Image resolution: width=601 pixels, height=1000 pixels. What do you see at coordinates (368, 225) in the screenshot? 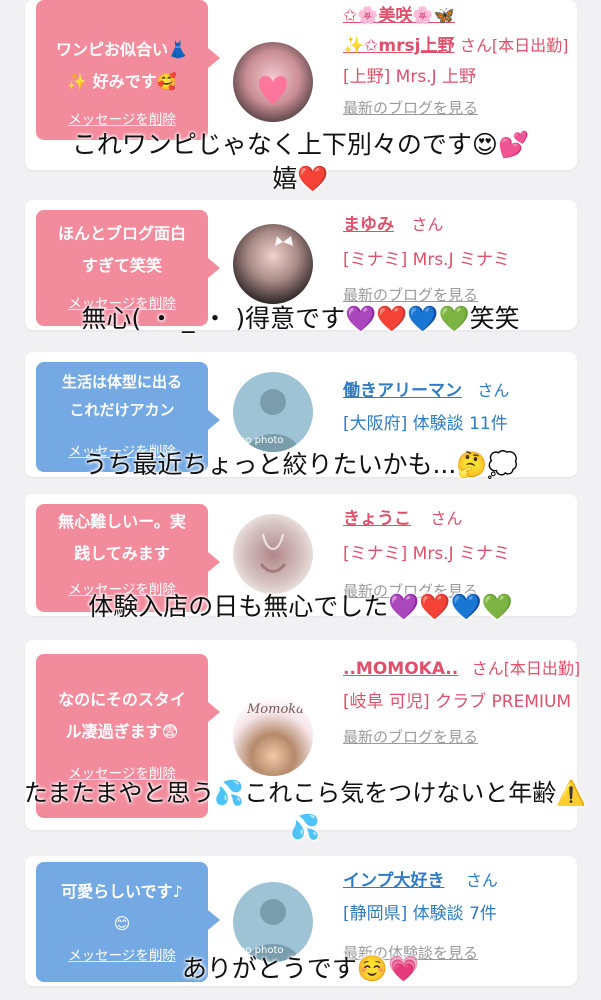
I see `profile-name-link: まゆみ` at bounding box center [368, 225].